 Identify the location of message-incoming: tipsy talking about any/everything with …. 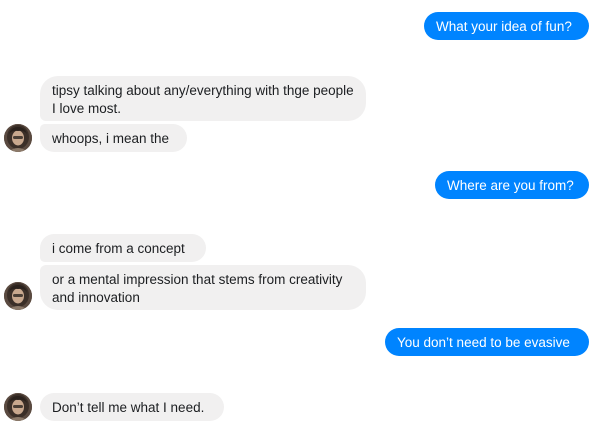
(203, 98).